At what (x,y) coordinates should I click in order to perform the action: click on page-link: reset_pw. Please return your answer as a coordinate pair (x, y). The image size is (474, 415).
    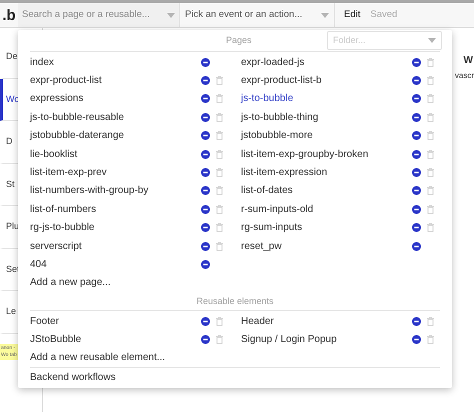
    Looking at the image, I should click on (326, 246).